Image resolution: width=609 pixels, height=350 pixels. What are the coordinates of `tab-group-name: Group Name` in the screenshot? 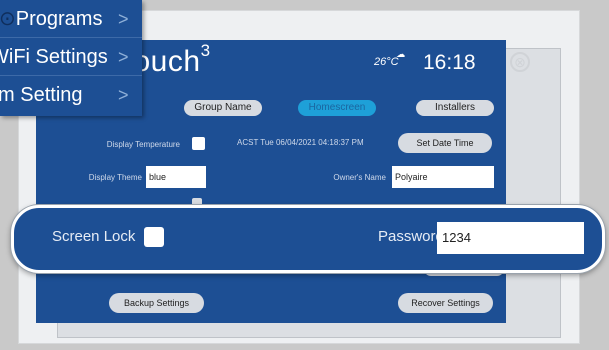 It's located at (223, 108).